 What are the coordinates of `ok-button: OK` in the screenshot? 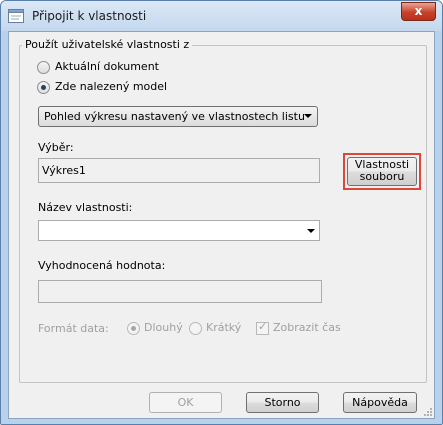 It's located at (185, 402).